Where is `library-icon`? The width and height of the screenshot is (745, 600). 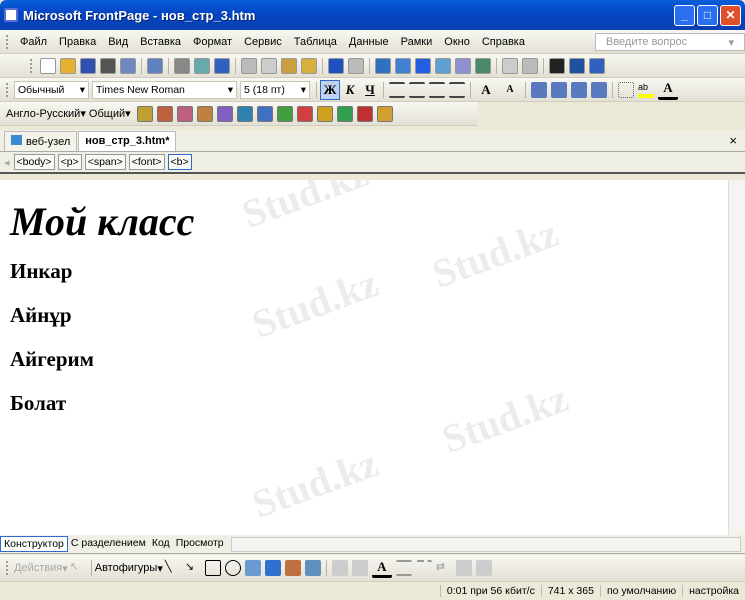 library-icon is located at coordinates (344, 113).